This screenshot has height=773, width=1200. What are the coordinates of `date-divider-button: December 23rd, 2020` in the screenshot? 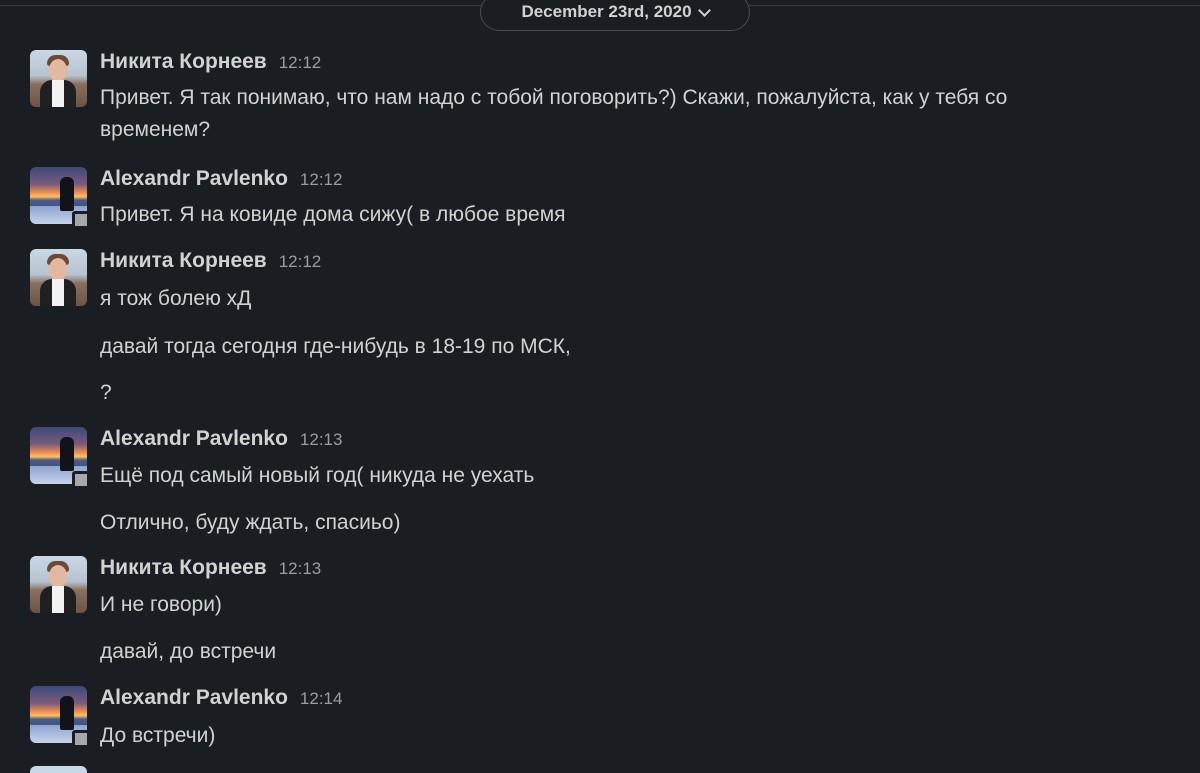 It's located at (615, 15).